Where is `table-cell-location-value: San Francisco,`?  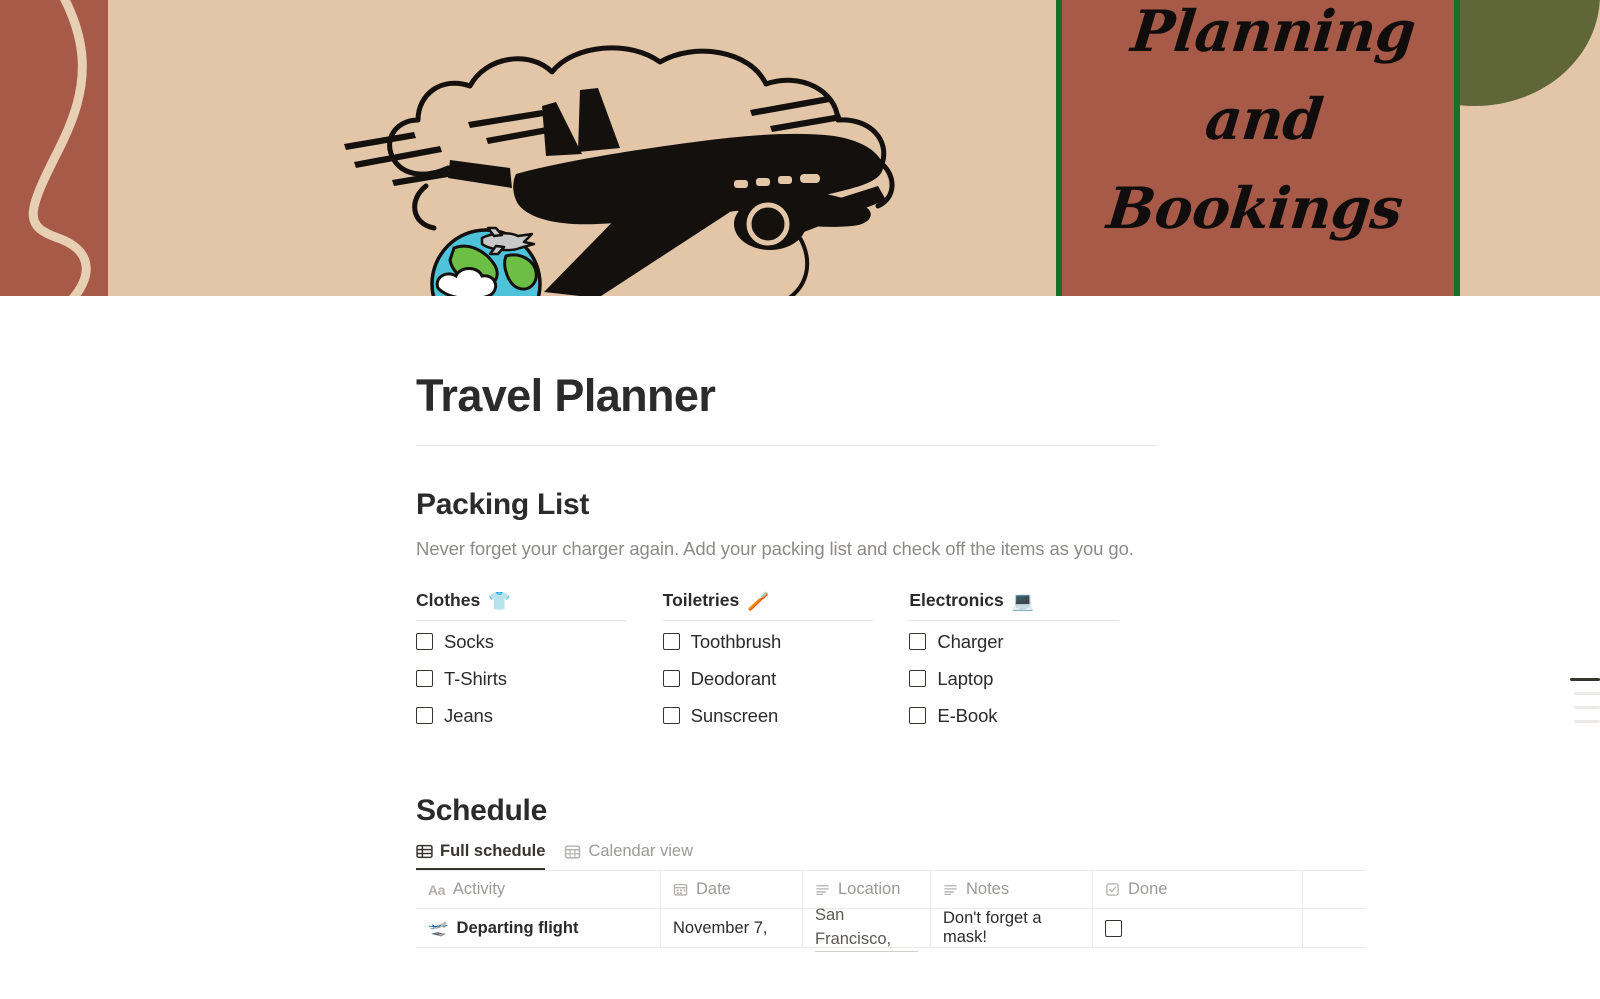 table-cell-location-value: San Francisco, is located at coordinates (866, 928).